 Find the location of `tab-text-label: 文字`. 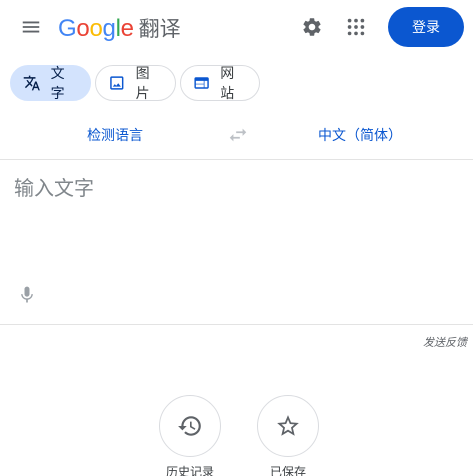

tab-text-label: 文字 is located at coordinates (57, 84).